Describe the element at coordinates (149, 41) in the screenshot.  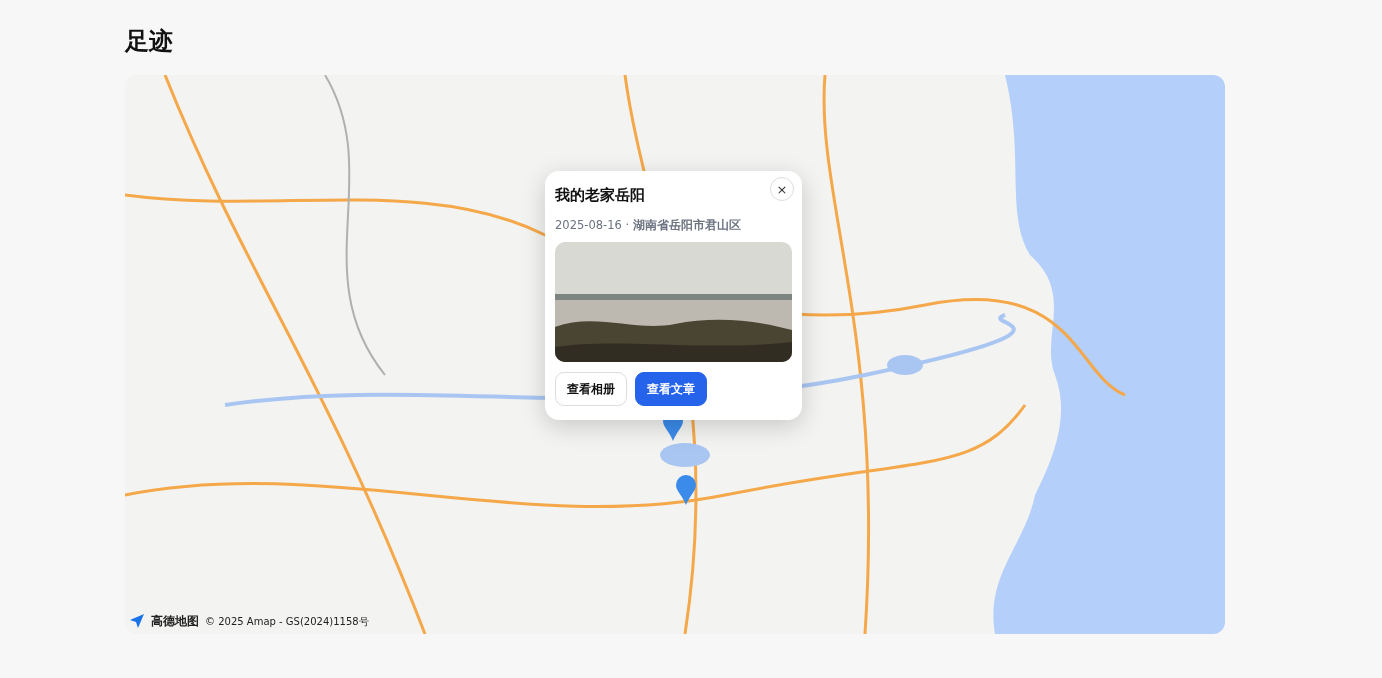
I see `page-title: 足迹` at that location.